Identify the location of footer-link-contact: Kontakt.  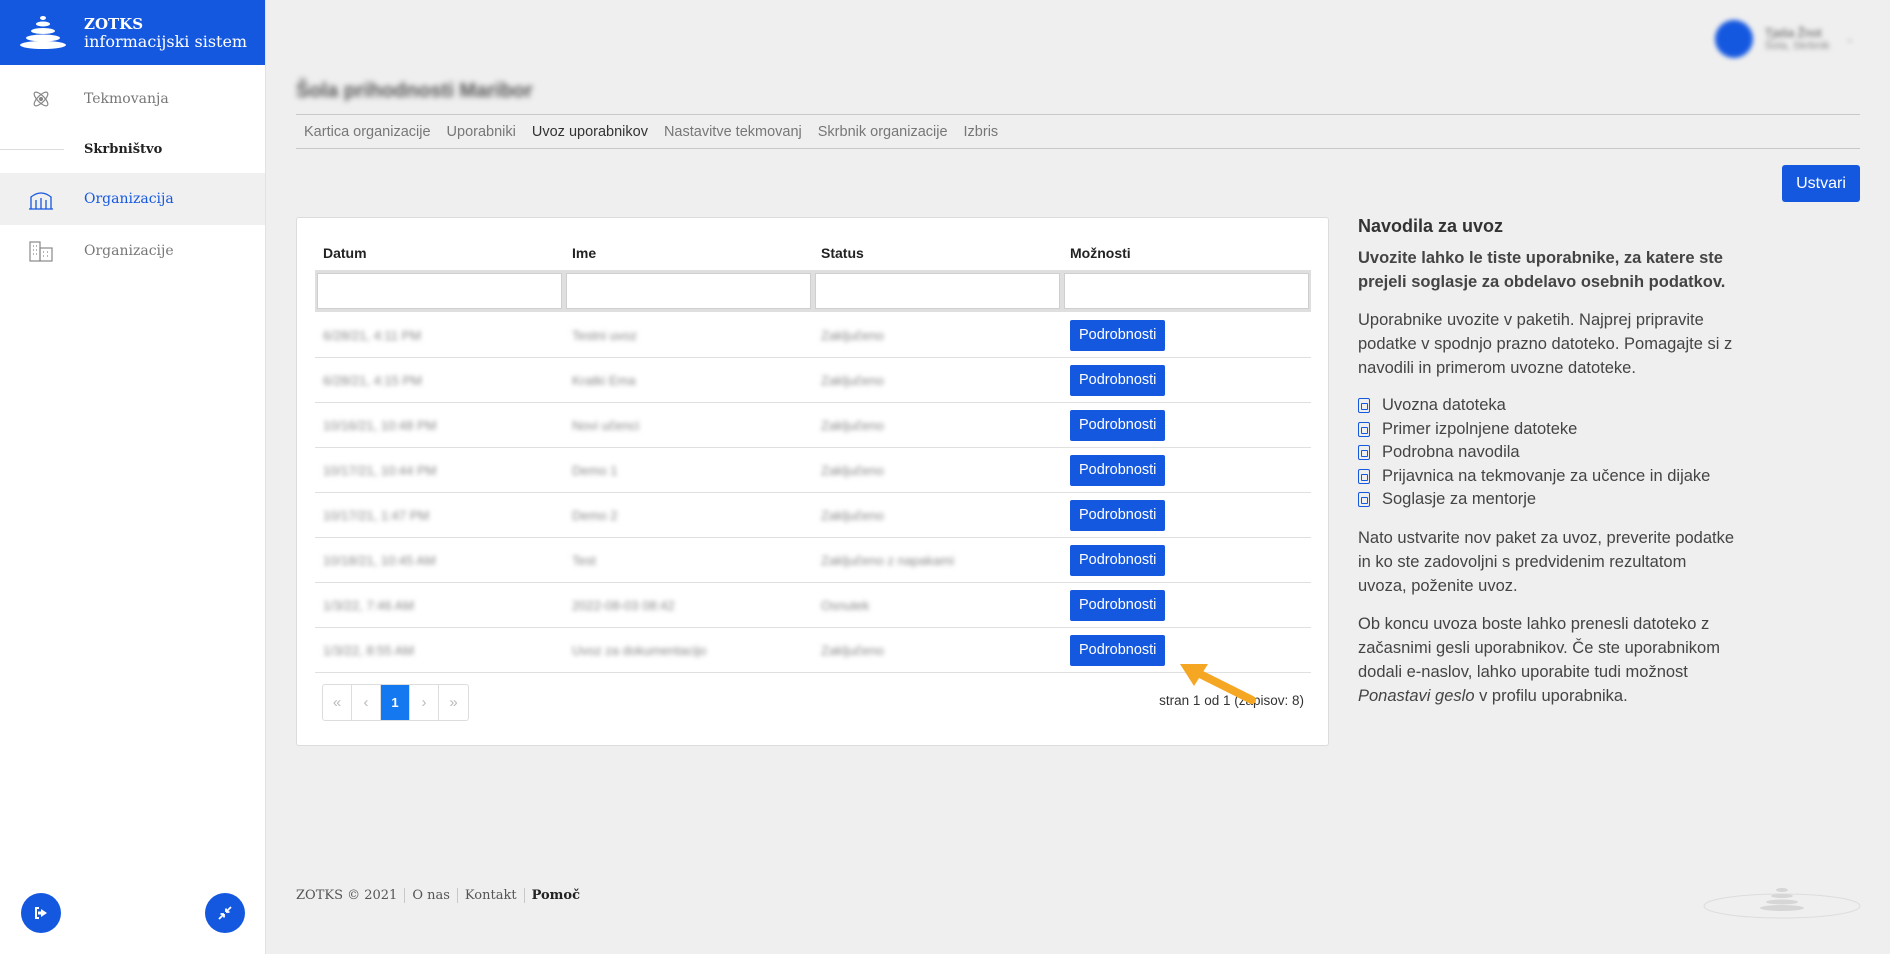
(490, 895).